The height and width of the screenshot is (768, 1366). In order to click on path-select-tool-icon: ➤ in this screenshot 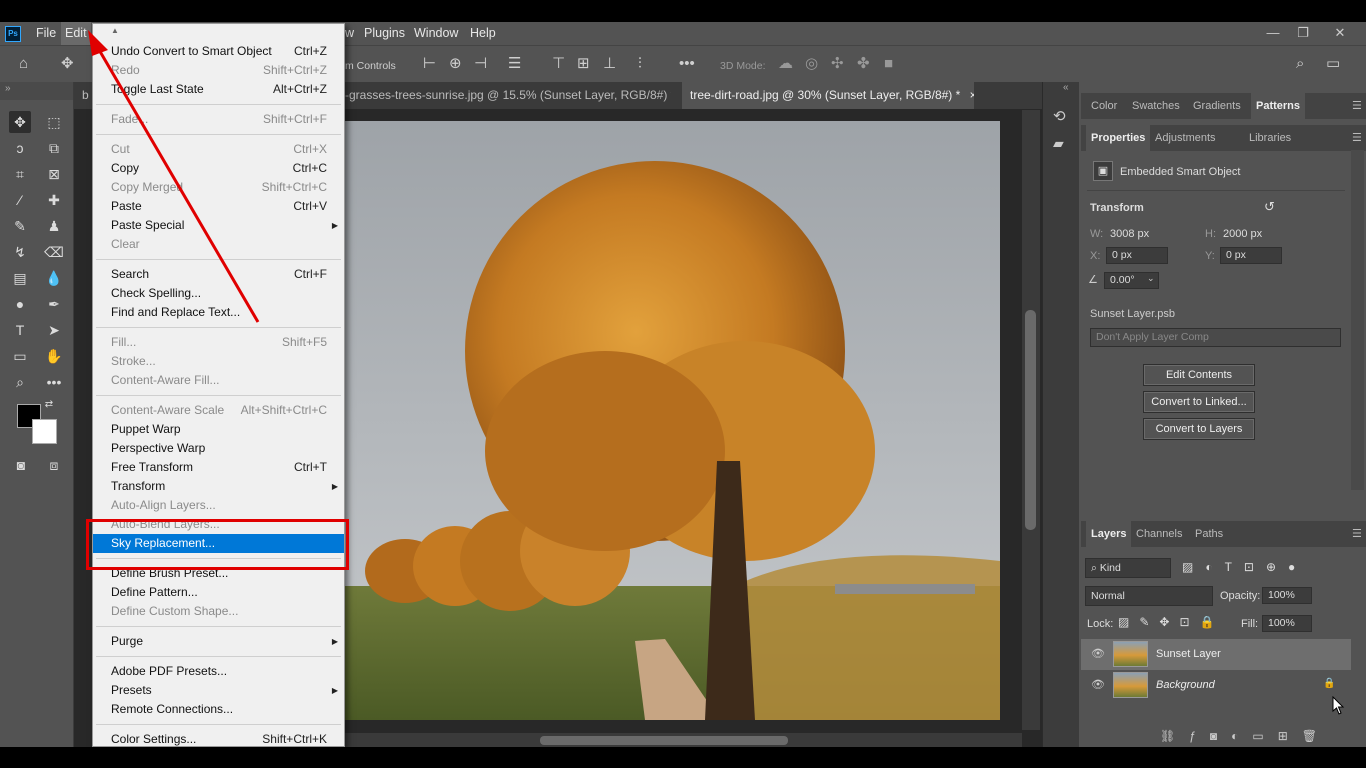, I will do `click(54, 330)`.